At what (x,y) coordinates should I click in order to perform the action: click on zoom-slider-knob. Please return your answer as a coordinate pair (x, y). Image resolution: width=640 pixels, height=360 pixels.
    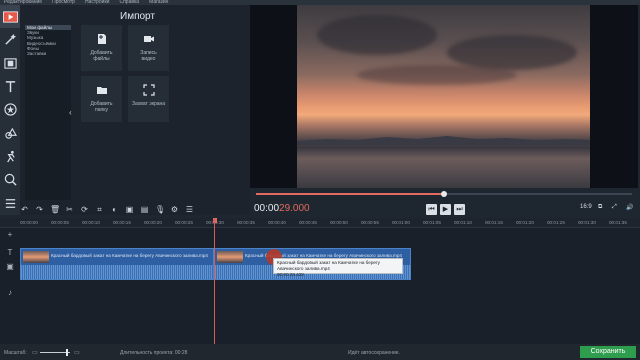
    Looking at the image, I should click on (67, 352).